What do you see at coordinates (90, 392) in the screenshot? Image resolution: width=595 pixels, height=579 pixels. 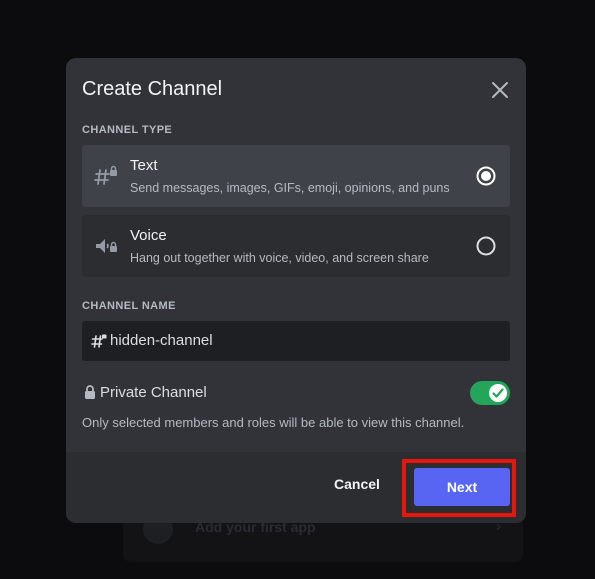 I see `lock-icon` at bounding box center [90, 392].